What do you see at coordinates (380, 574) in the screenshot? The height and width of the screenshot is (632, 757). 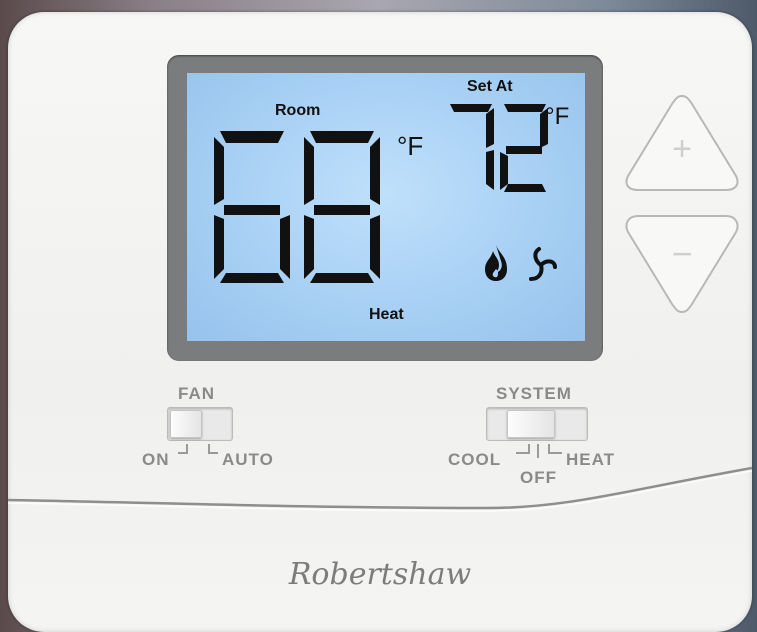 I see `brand-logo: Robertshaw` at bounding box center [380, 574].